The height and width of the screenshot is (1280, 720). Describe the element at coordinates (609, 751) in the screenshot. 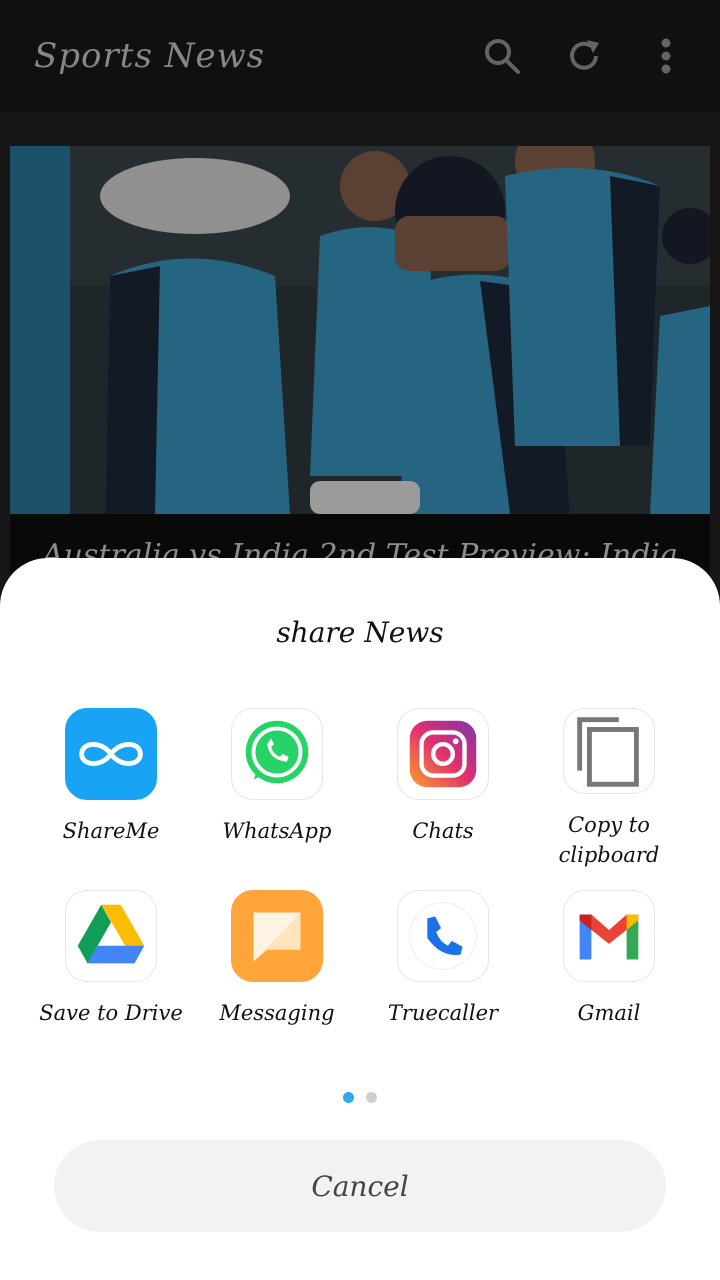

I see `copy-icon` at that location.